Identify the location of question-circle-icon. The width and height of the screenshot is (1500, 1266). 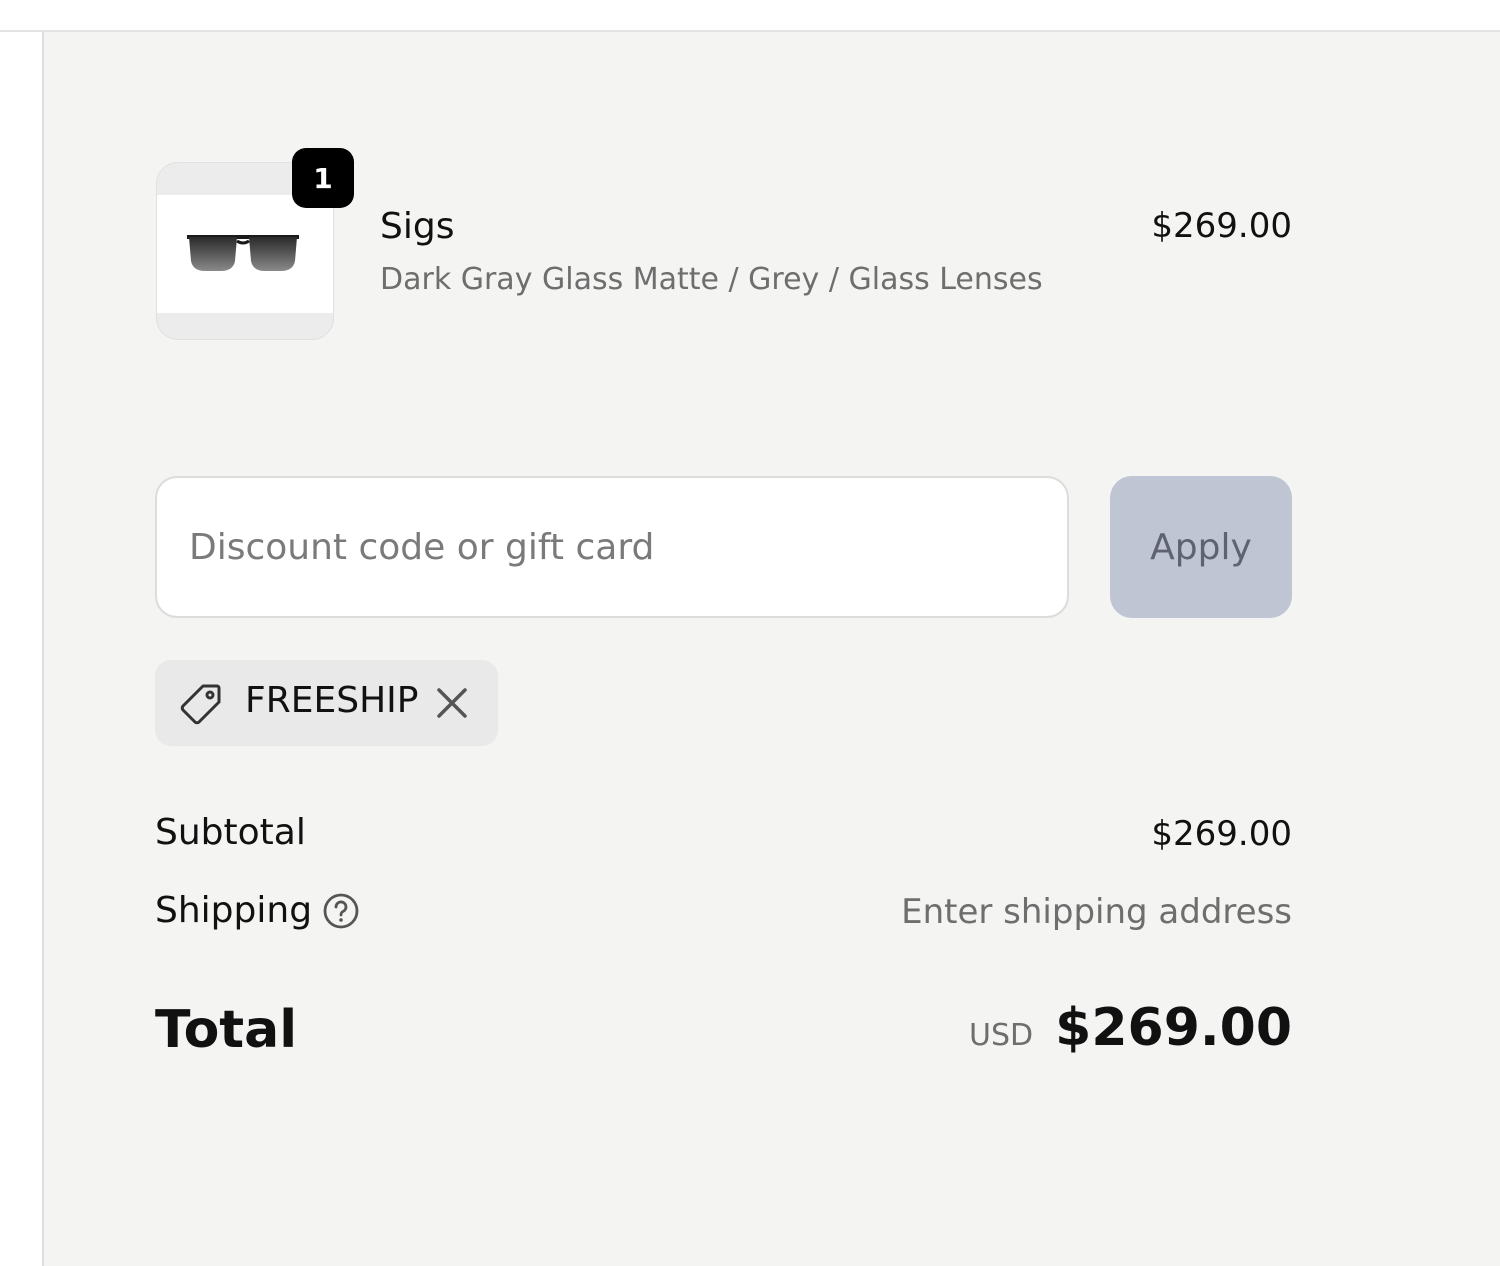
(341, 911).